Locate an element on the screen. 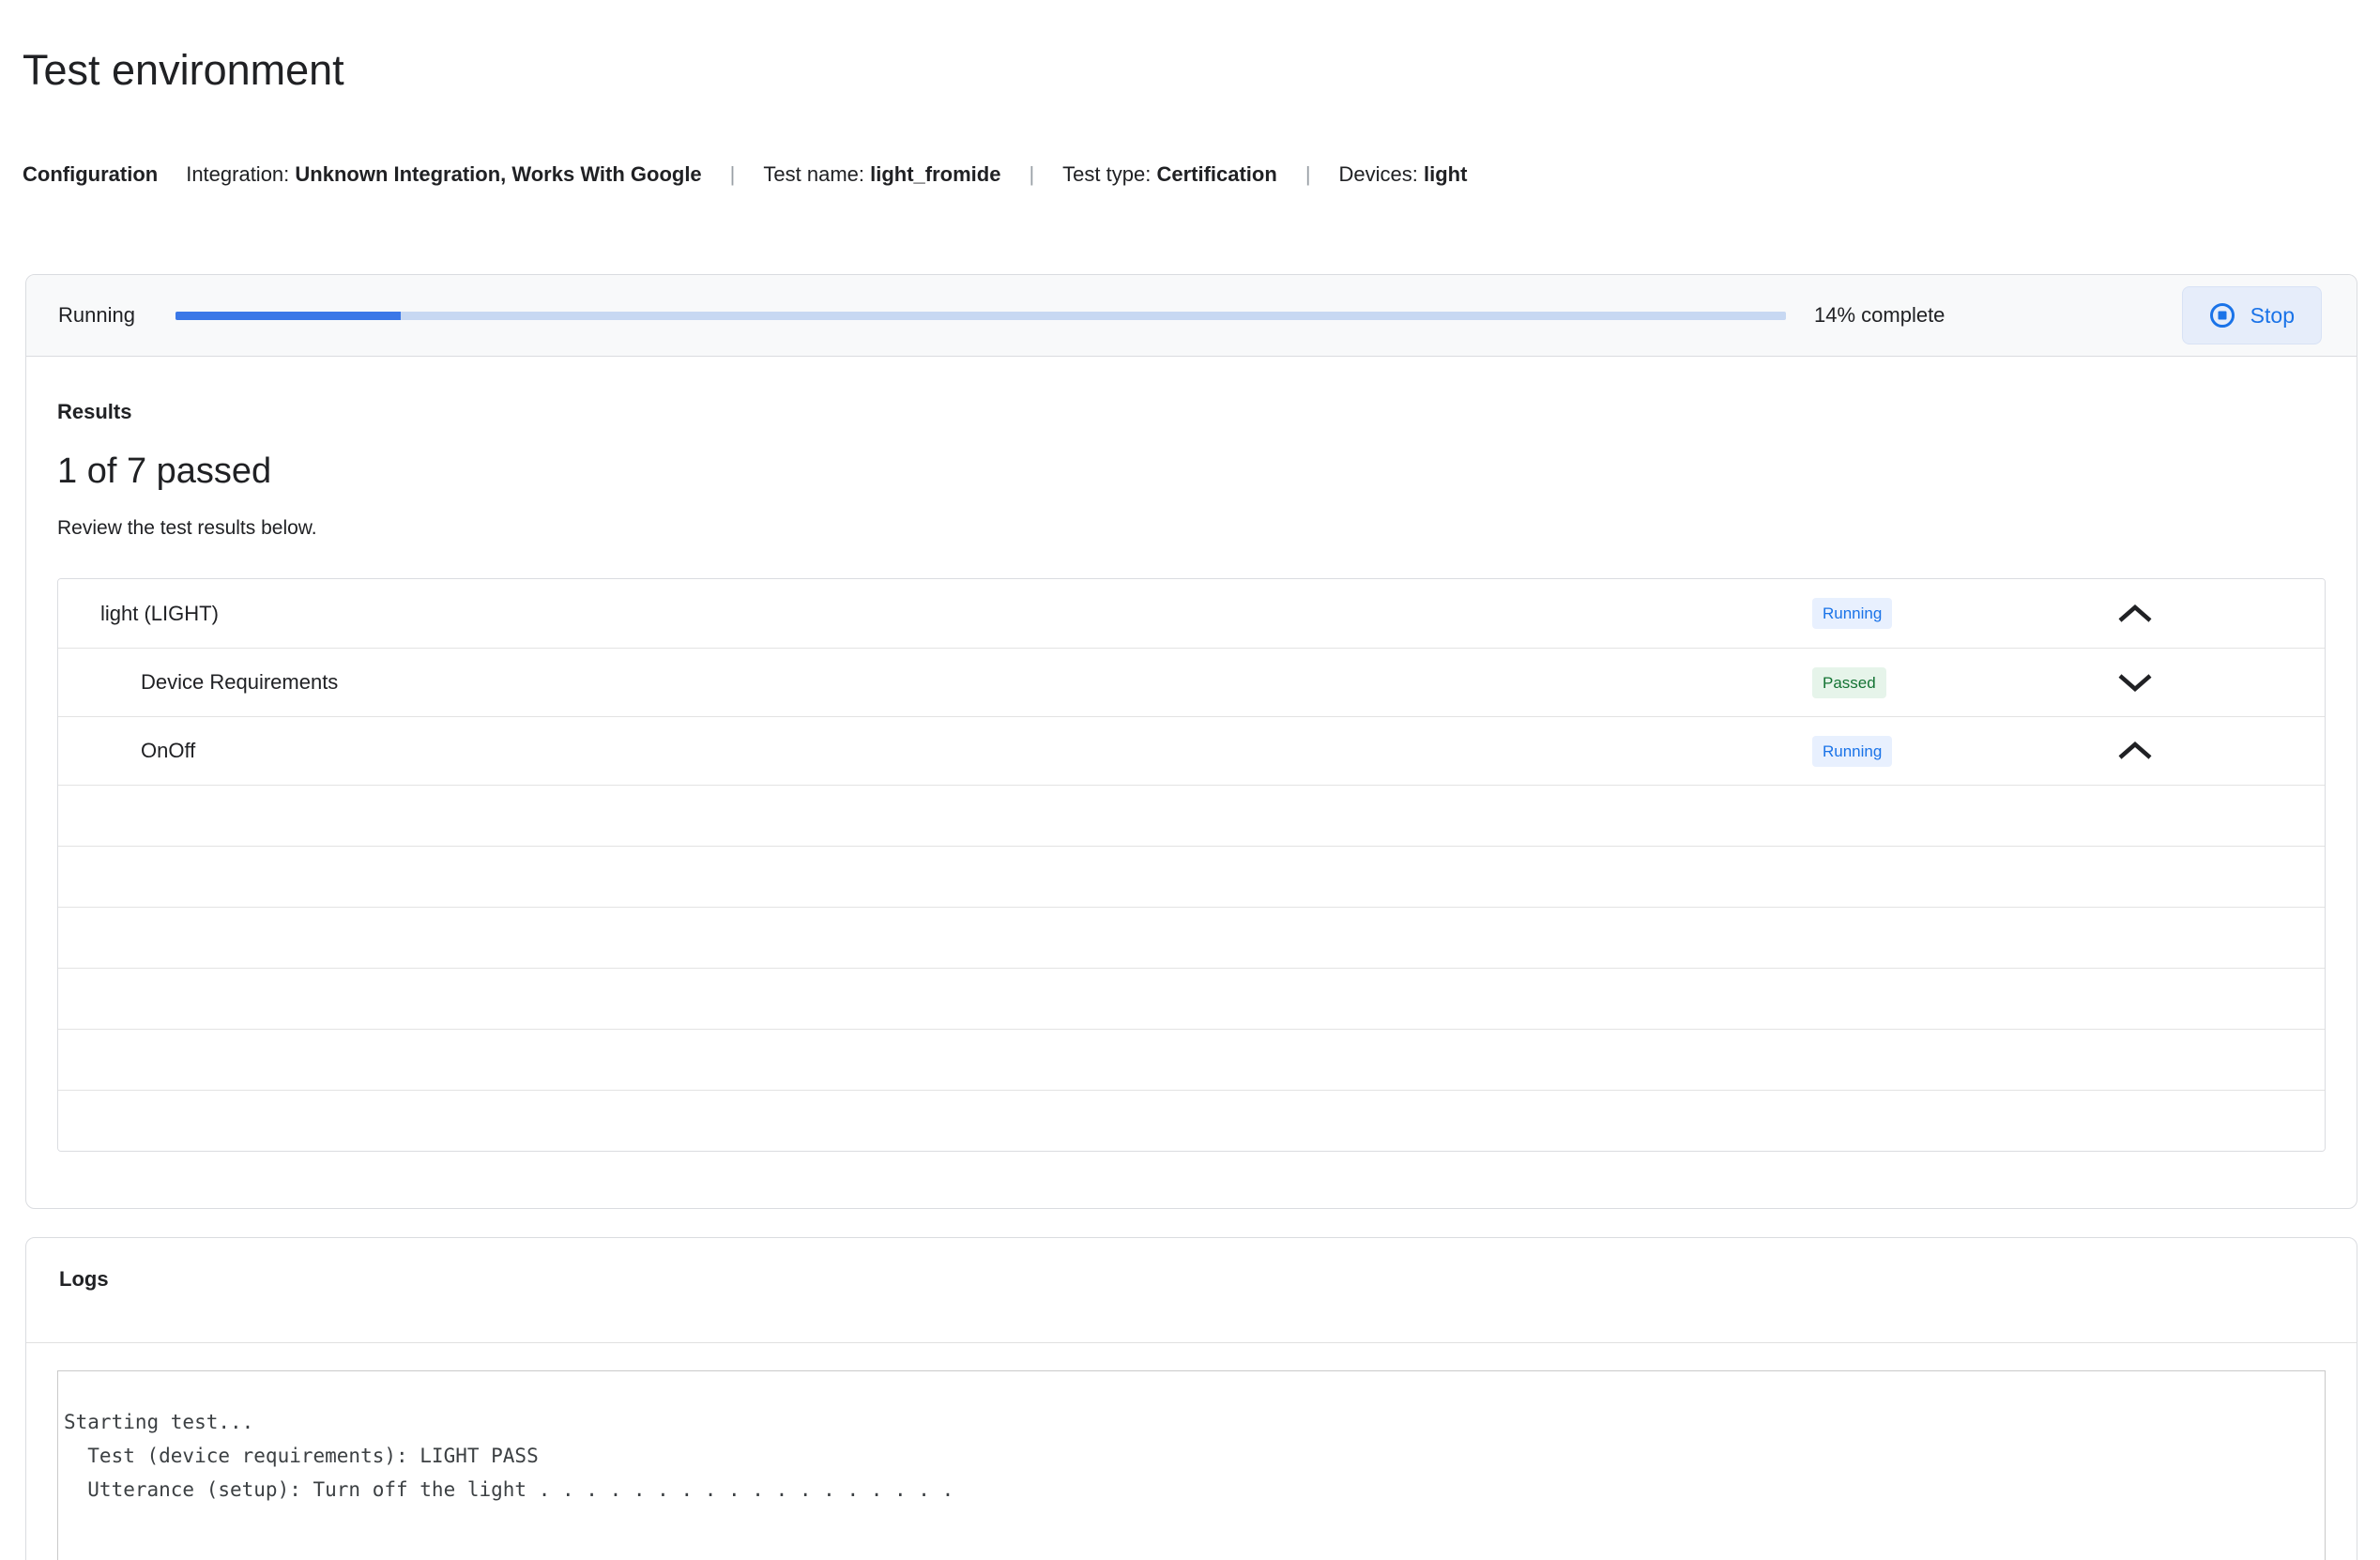 This screenshot has height=1560, width=2380. test-progress-bar-section: Running 14% complete Stop is located at coordinates (1191, 316).